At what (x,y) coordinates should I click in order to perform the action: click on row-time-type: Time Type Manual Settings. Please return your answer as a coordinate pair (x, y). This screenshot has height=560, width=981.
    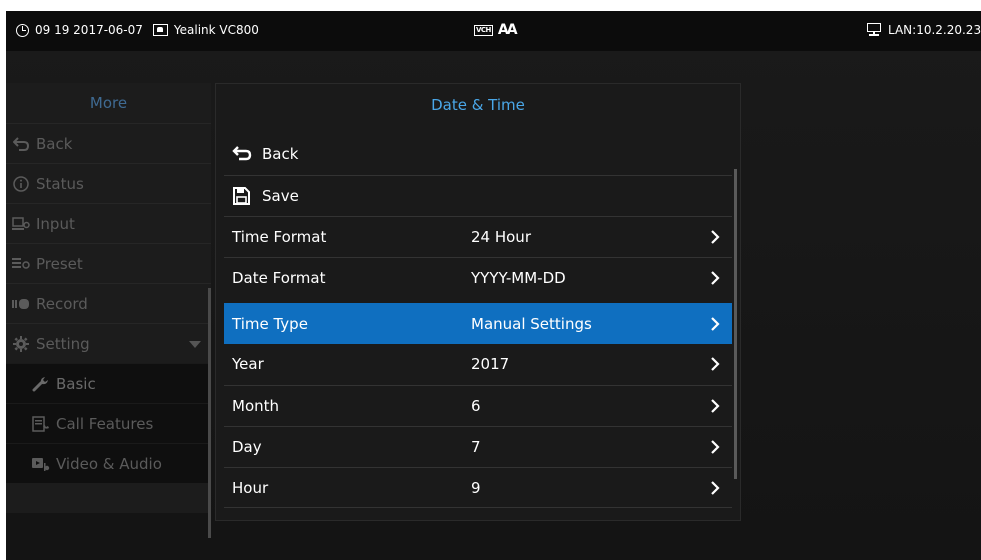
    Looking at the image, I should click on (478, 323).